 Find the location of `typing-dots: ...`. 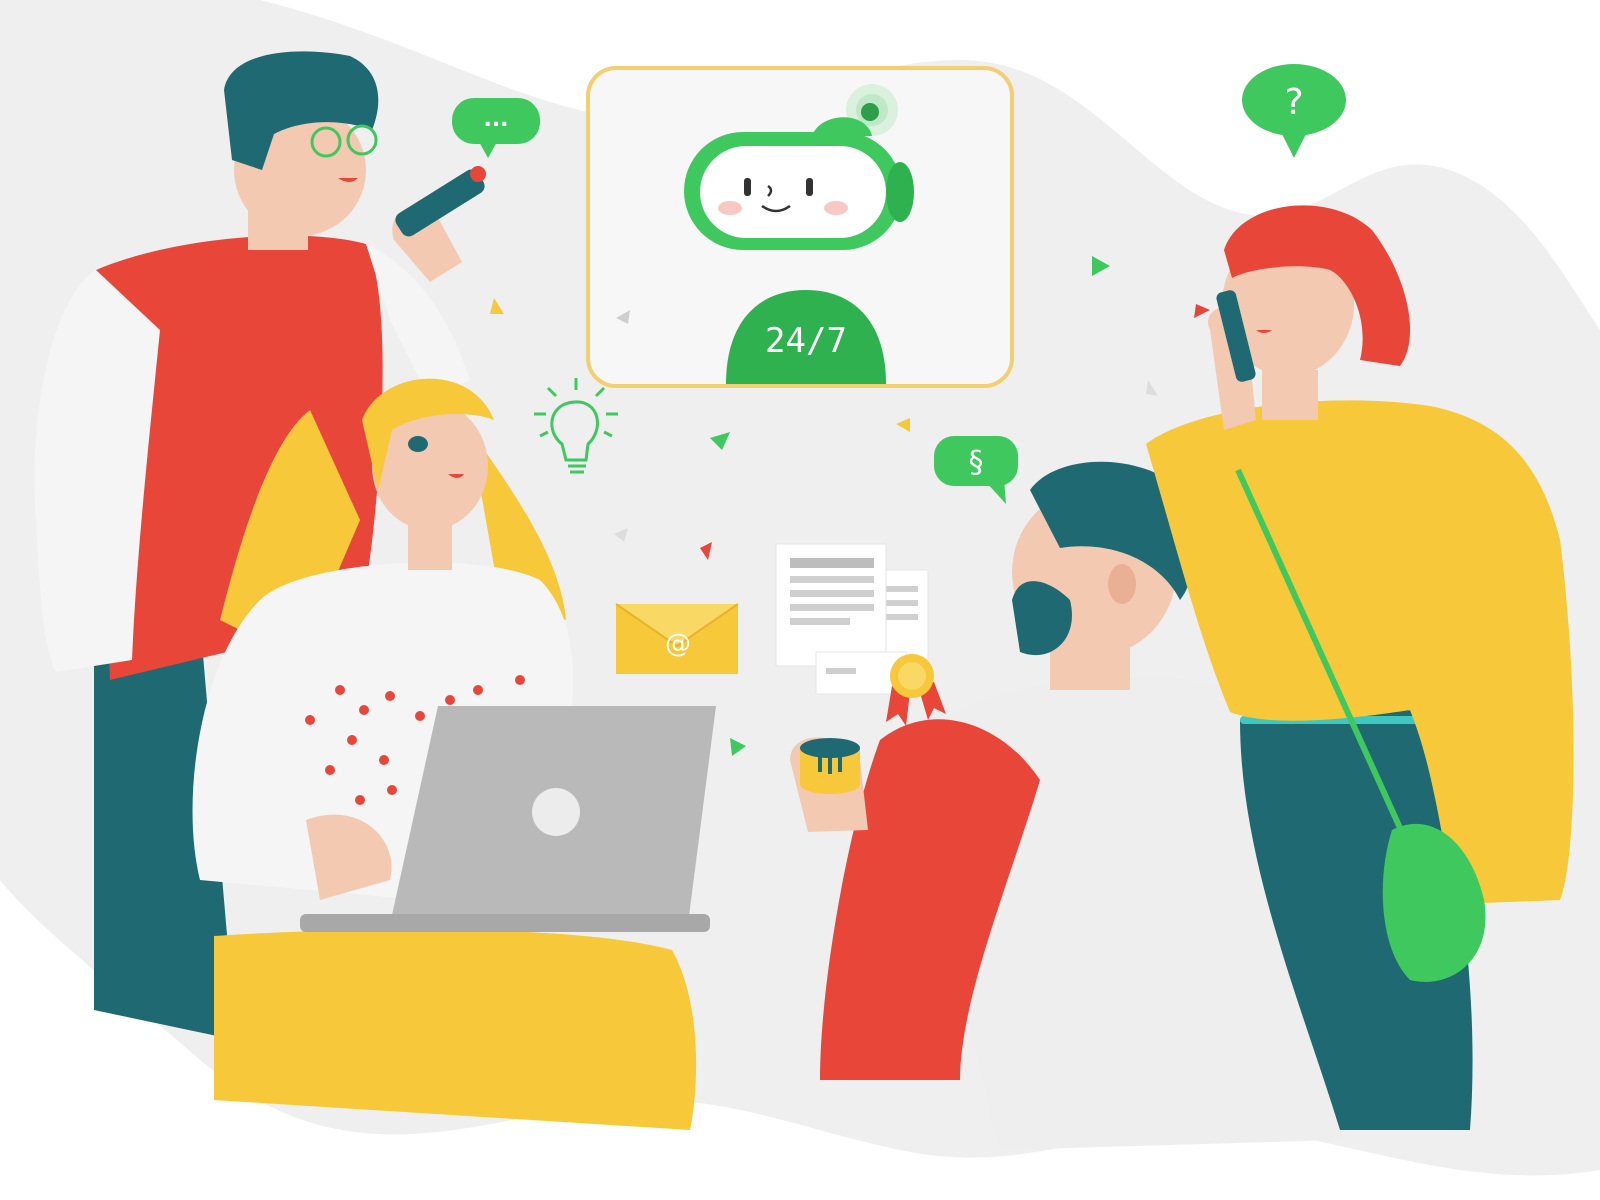

typing-dots: ... is located at coordinates (495, 119).